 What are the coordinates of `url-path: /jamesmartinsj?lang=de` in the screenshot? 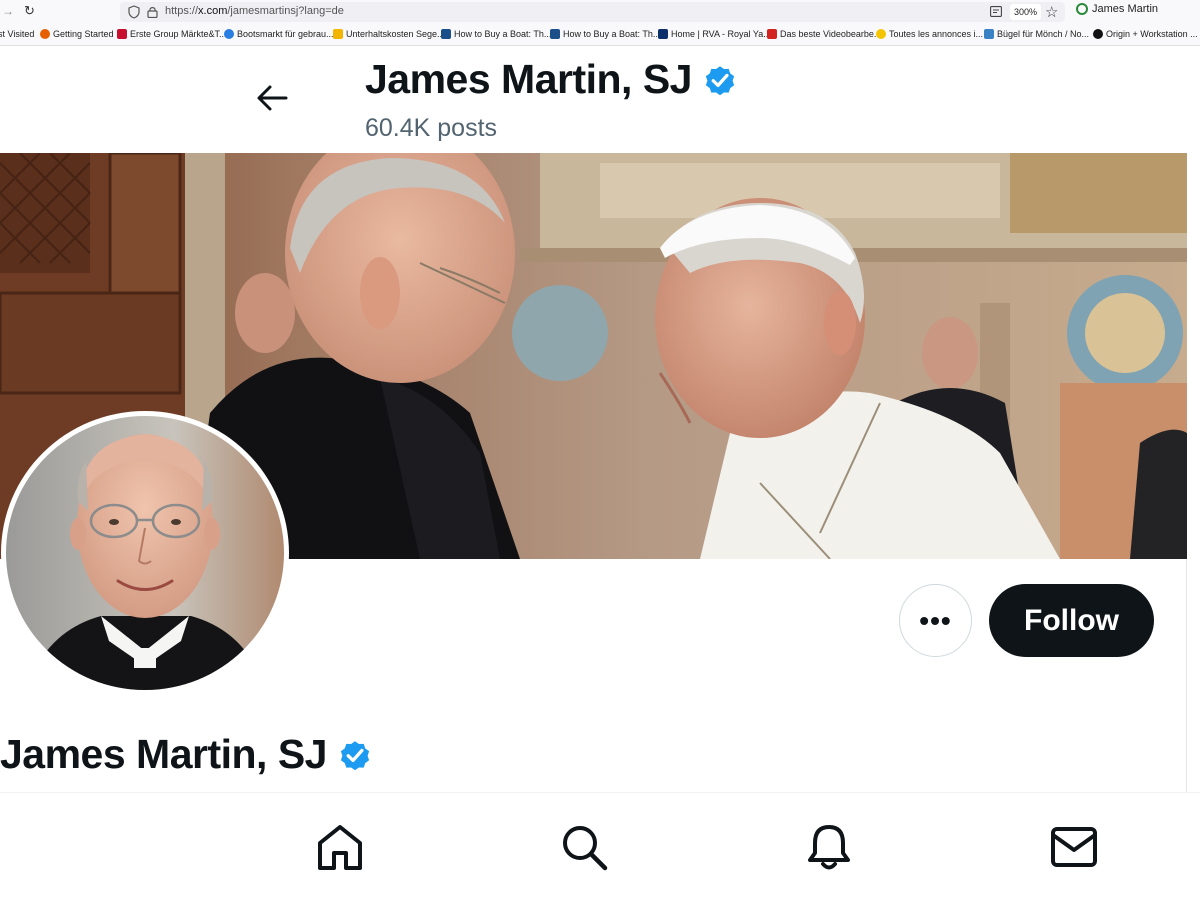 It's located at (285, 11).